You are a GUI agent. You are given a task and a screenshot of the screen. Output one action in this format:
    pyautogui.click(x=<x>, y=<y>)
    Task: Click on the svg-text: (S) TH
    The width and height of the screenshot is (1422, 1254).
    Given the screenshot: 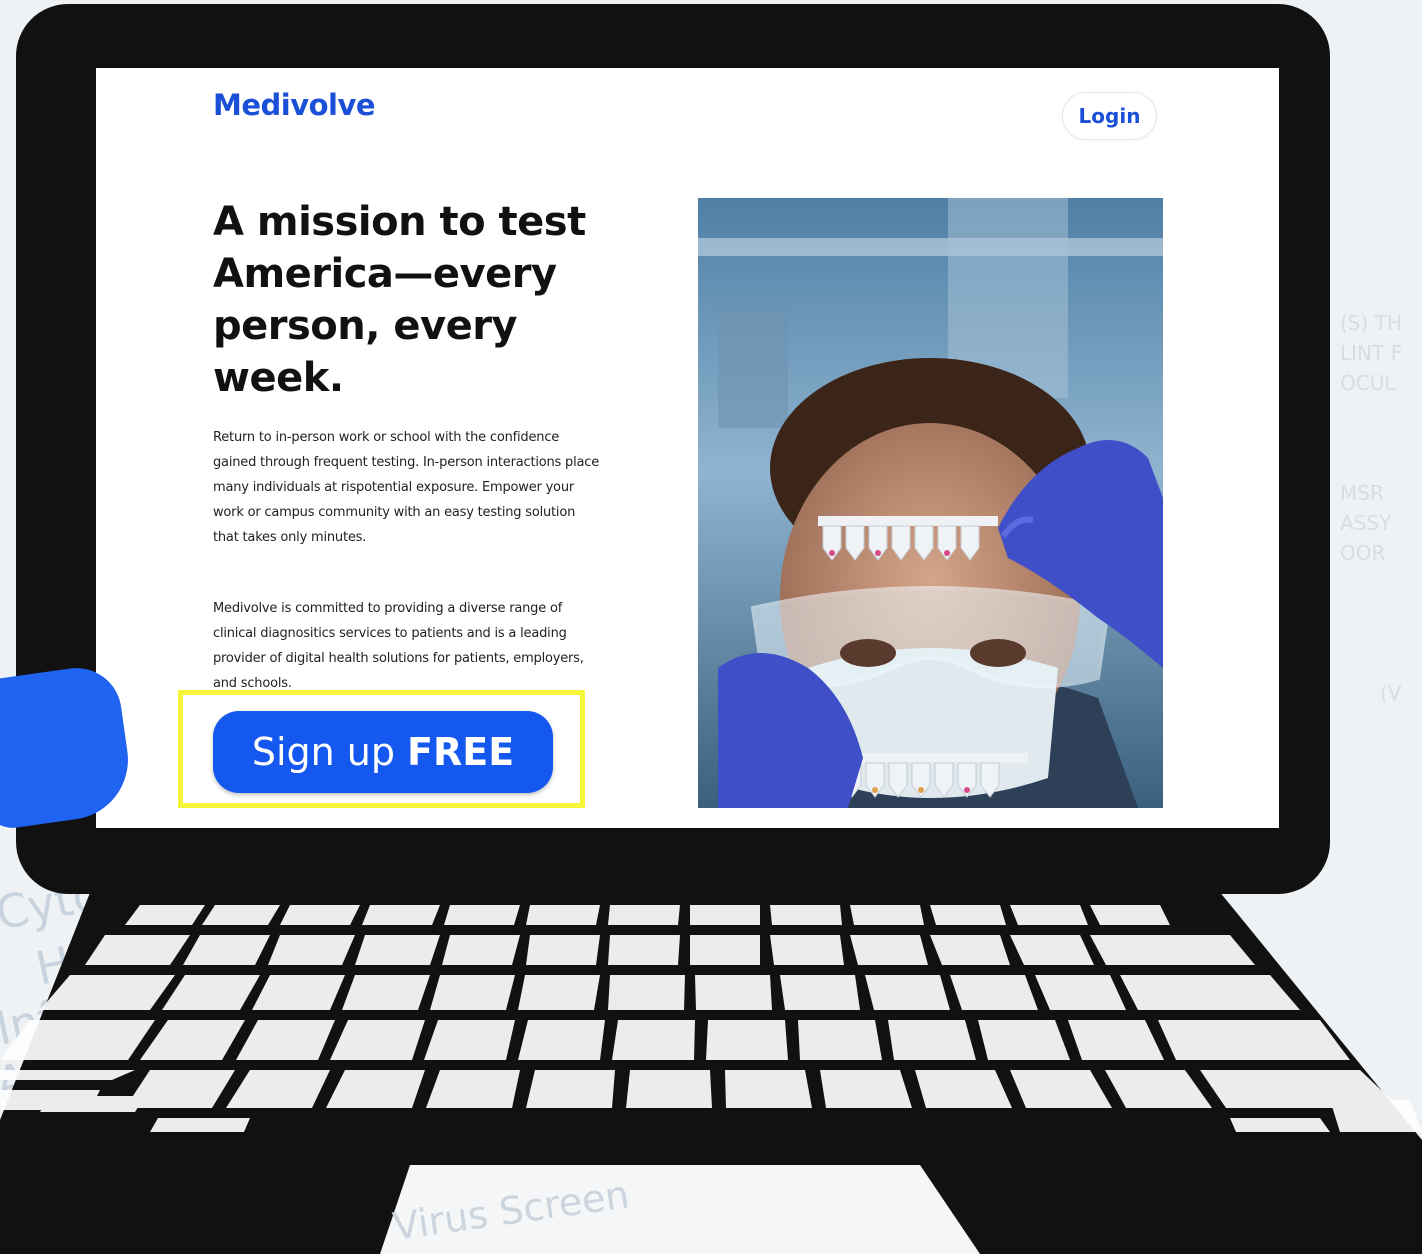 What is the action you would take?
    pyautogui.click(x=1371, y=323)
    